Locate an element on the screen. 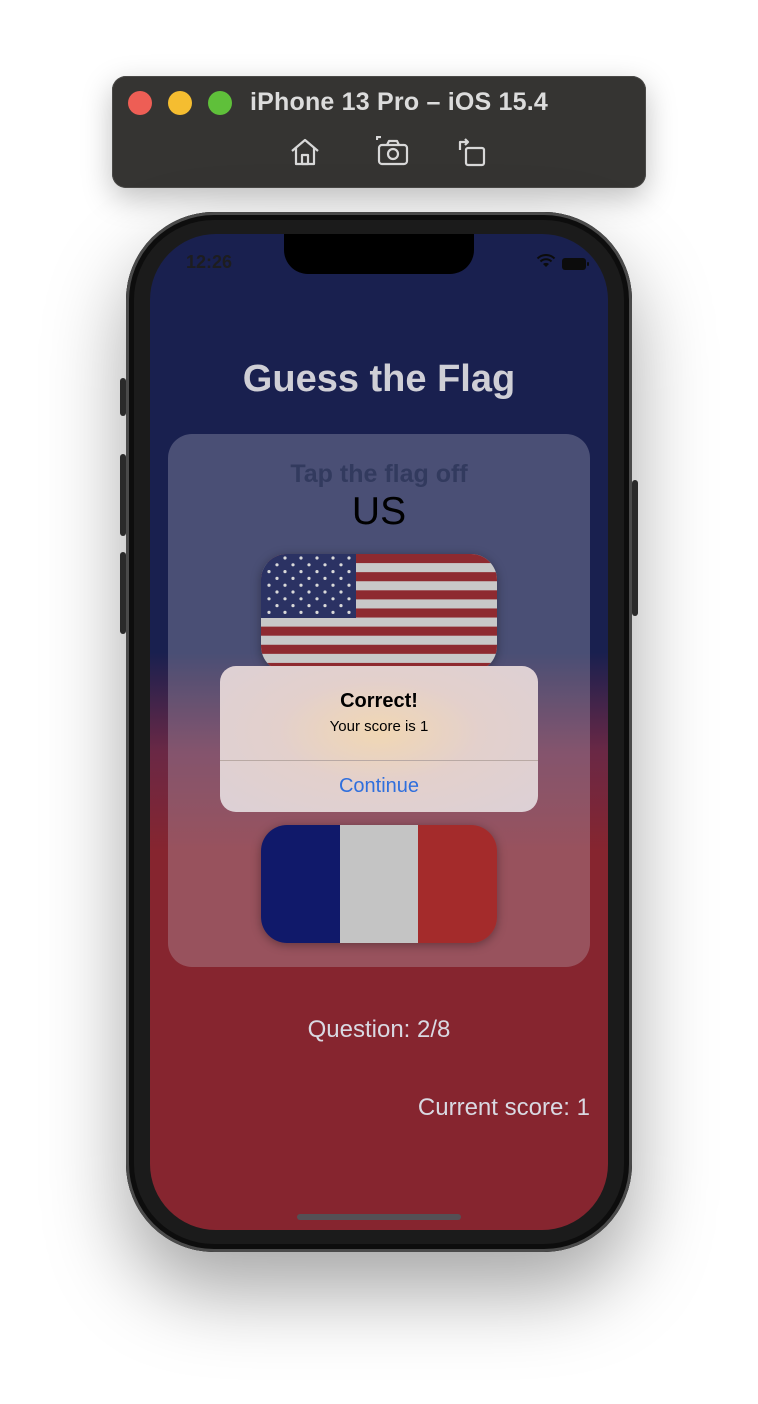 The height and width of the screenshot is (1404, 758). page-title: Guess the Flag is located at coordinates (379, 379).